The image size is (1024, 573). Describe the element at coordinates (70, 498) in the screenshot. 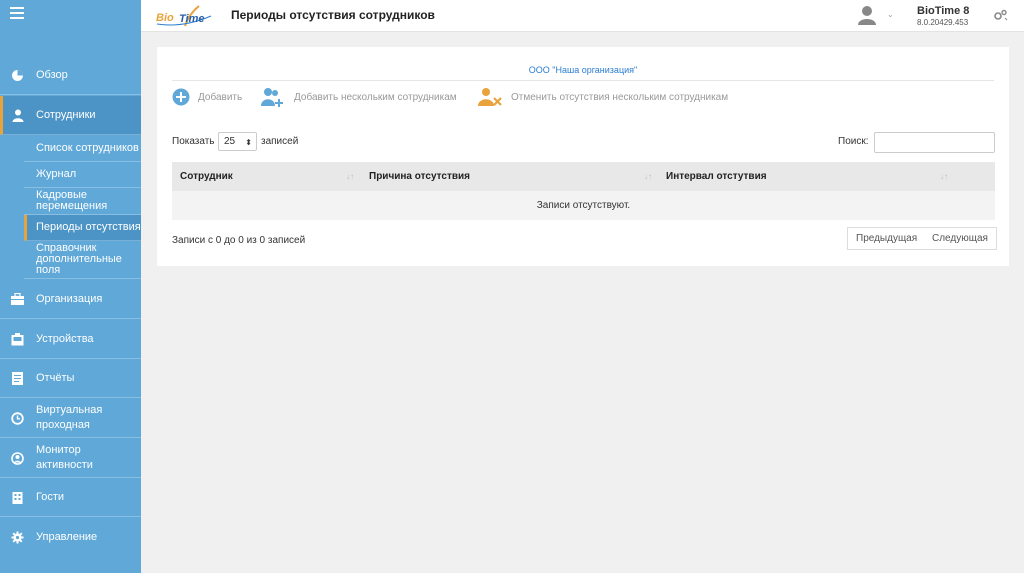

I see `sidebar-item-guests: Гости` at that location.